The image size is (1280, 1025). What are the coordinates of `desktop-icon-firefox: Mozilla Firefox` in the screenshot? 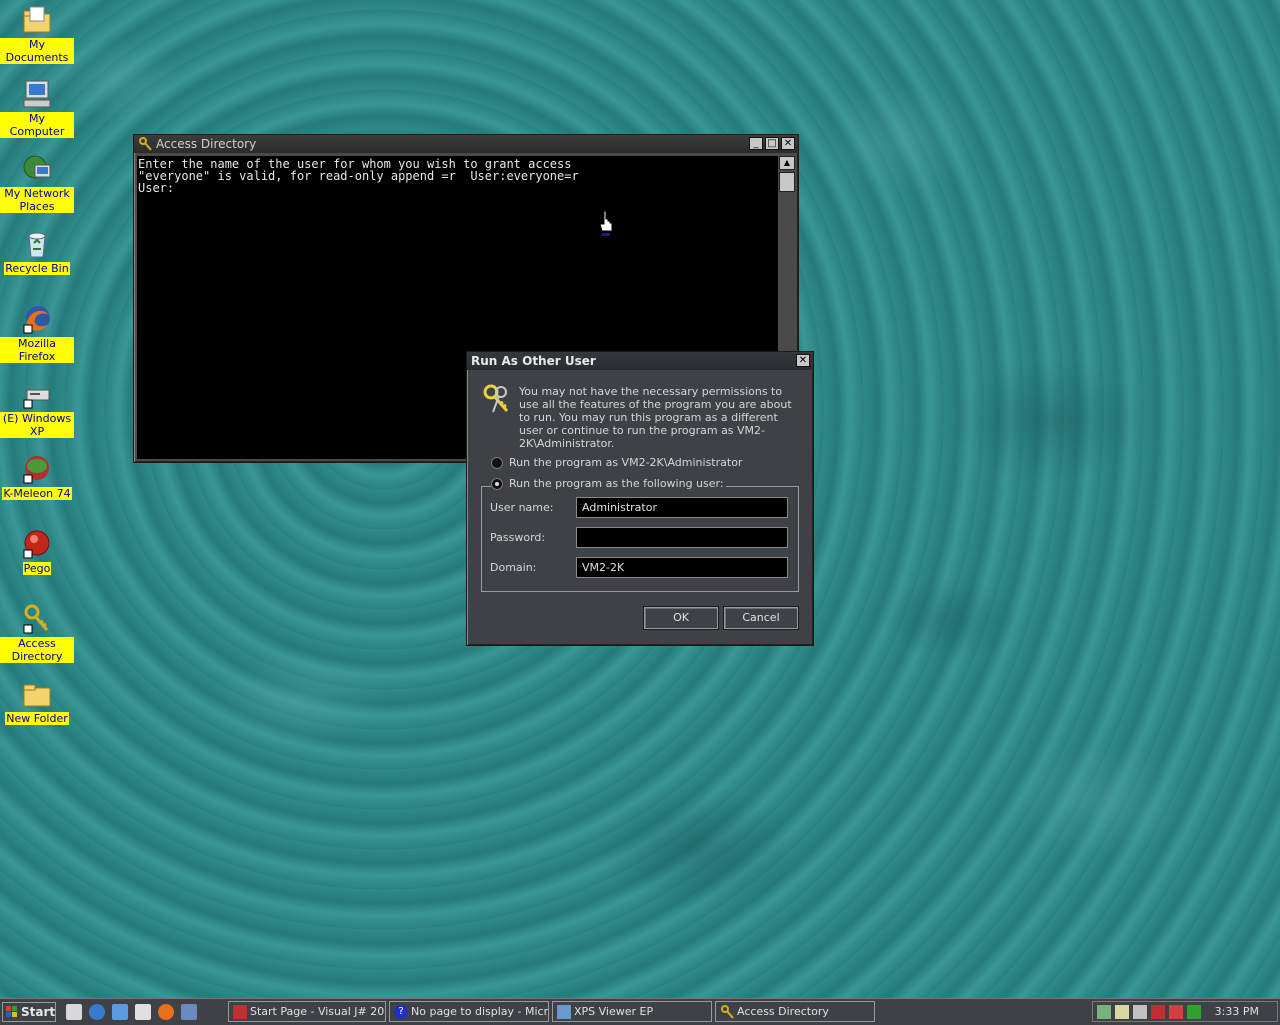 It's located at (37, 333).